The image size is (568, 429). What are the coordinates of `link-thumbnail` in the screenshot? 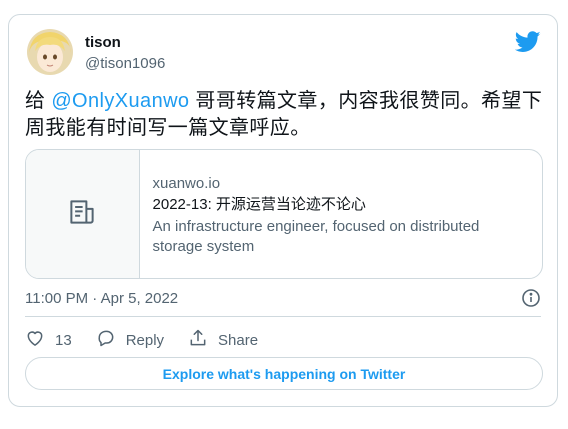 It's located at (83, 214).